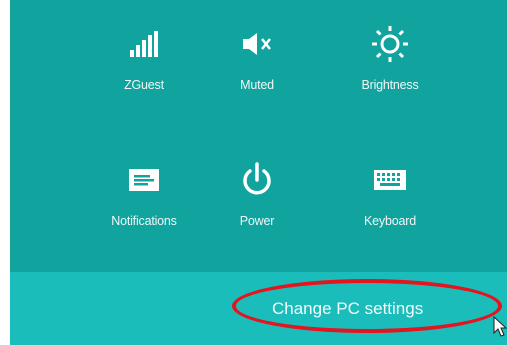 The height and width of the screenshot is (345, 507). Describe the element at coordinates (257, 85) in the screenshot. I see `volume-label: Muted` at that location.